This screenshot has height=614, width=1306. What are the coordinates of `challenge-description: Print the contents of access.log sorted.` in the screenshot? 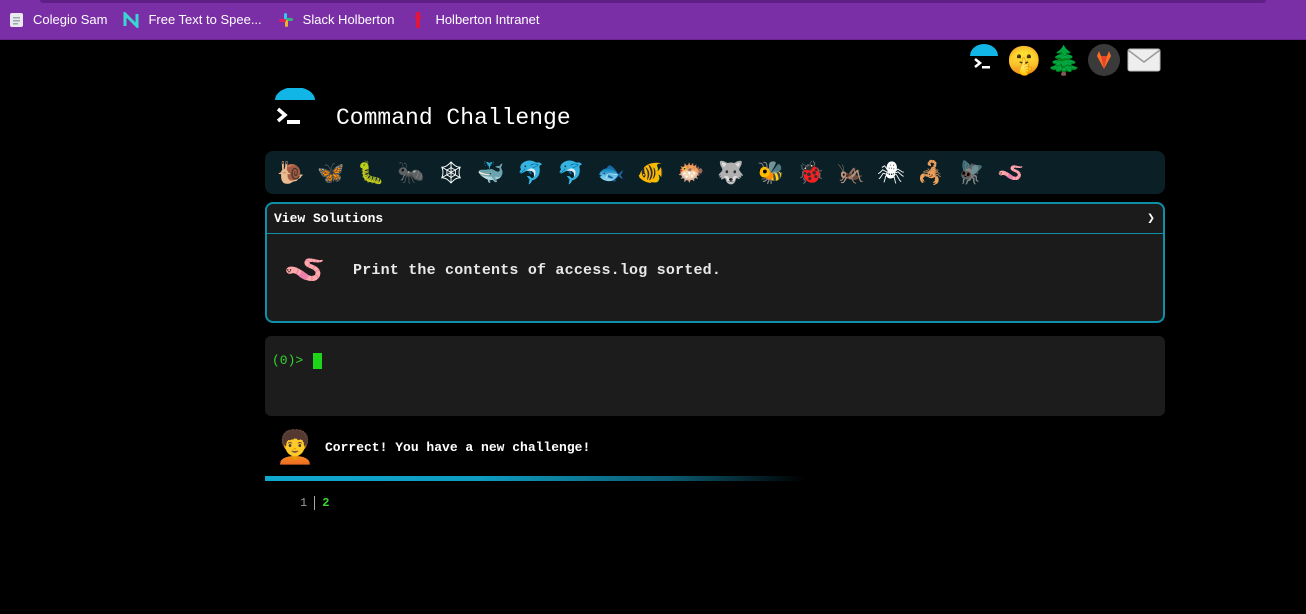 It's located at (537, 270).